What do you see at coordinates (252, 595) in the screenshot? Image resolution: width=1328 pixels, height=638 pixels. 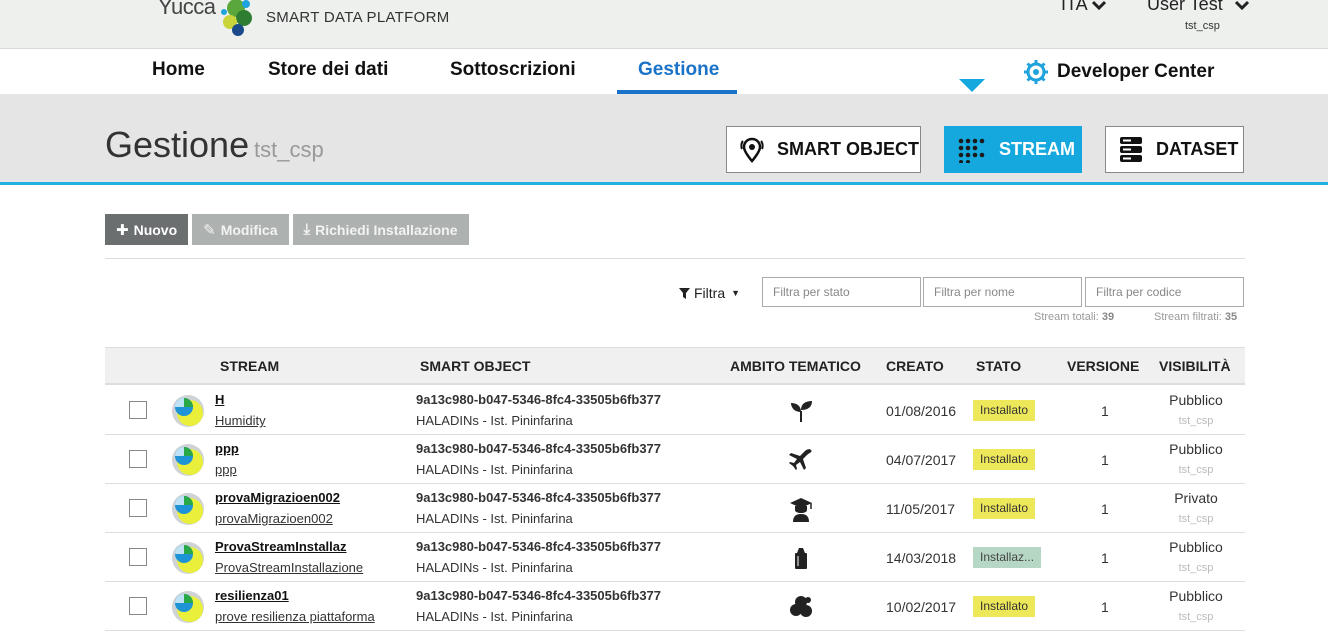 I see `stream-code: resilienza01` at bounding box center [252, 595].